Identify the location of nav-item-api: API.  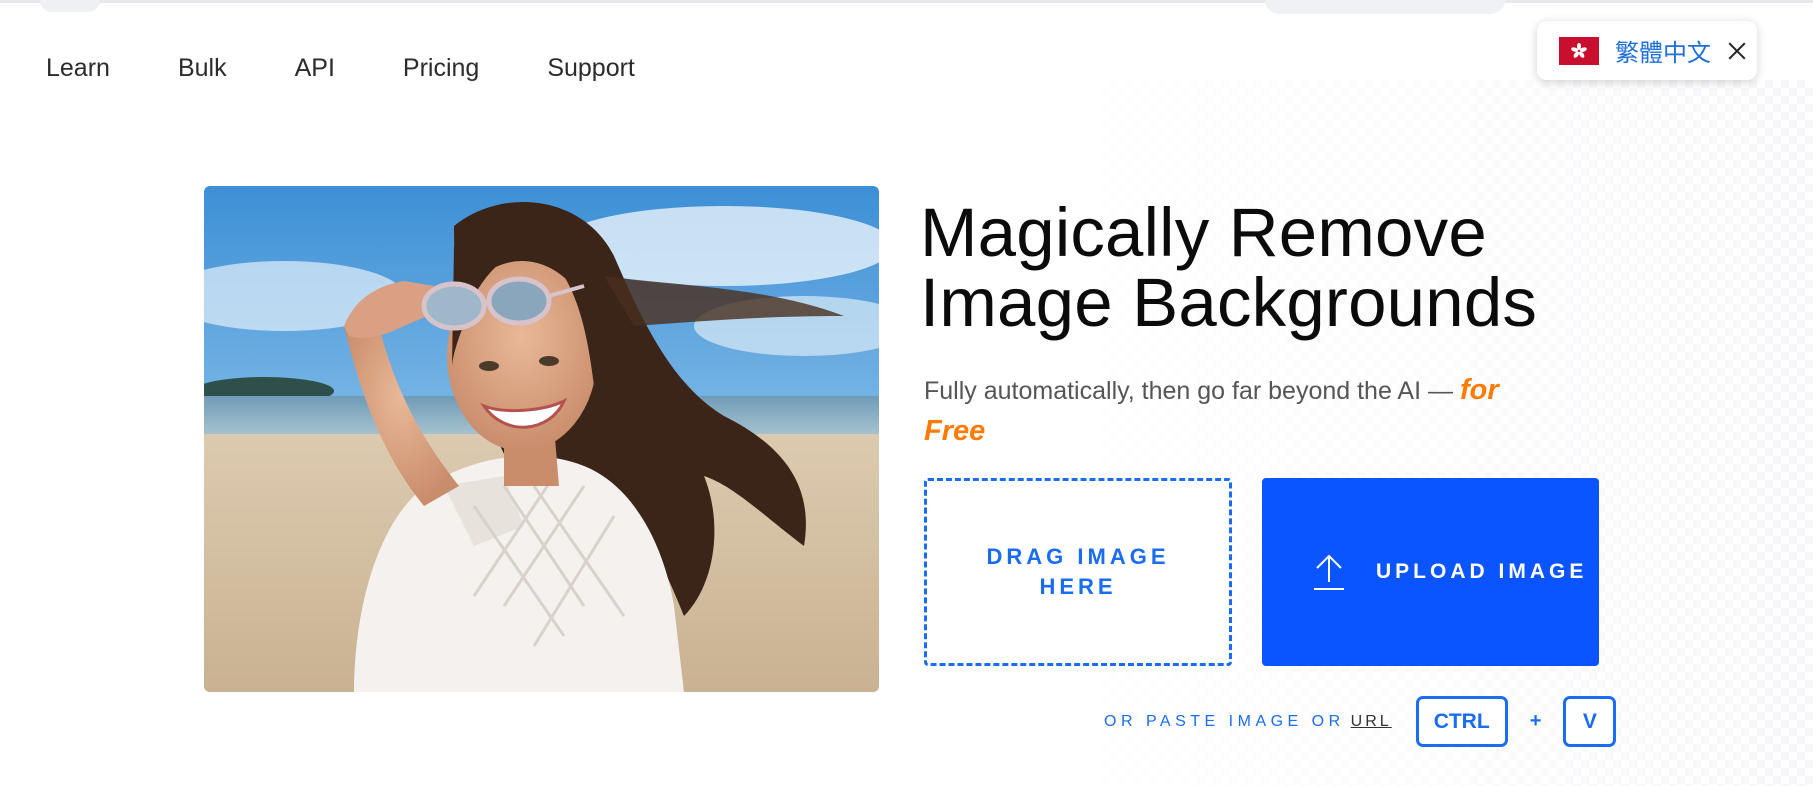
(315, 68).